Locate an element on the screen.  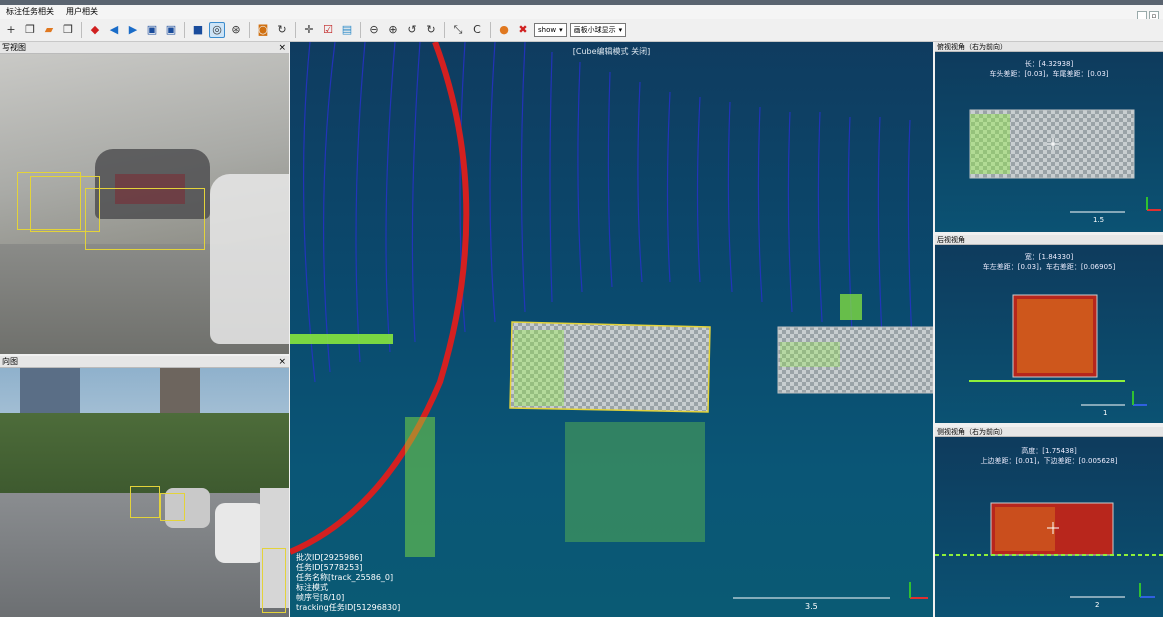
scale-label: 2 is located at coordinates (1097, 605).